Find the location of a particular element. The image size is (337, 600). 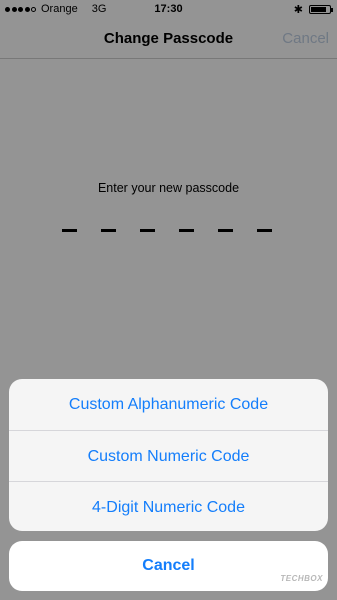

option-4-digit-numeric-code: 4-Digit Numeric Code is located at coordinates (168, 506).